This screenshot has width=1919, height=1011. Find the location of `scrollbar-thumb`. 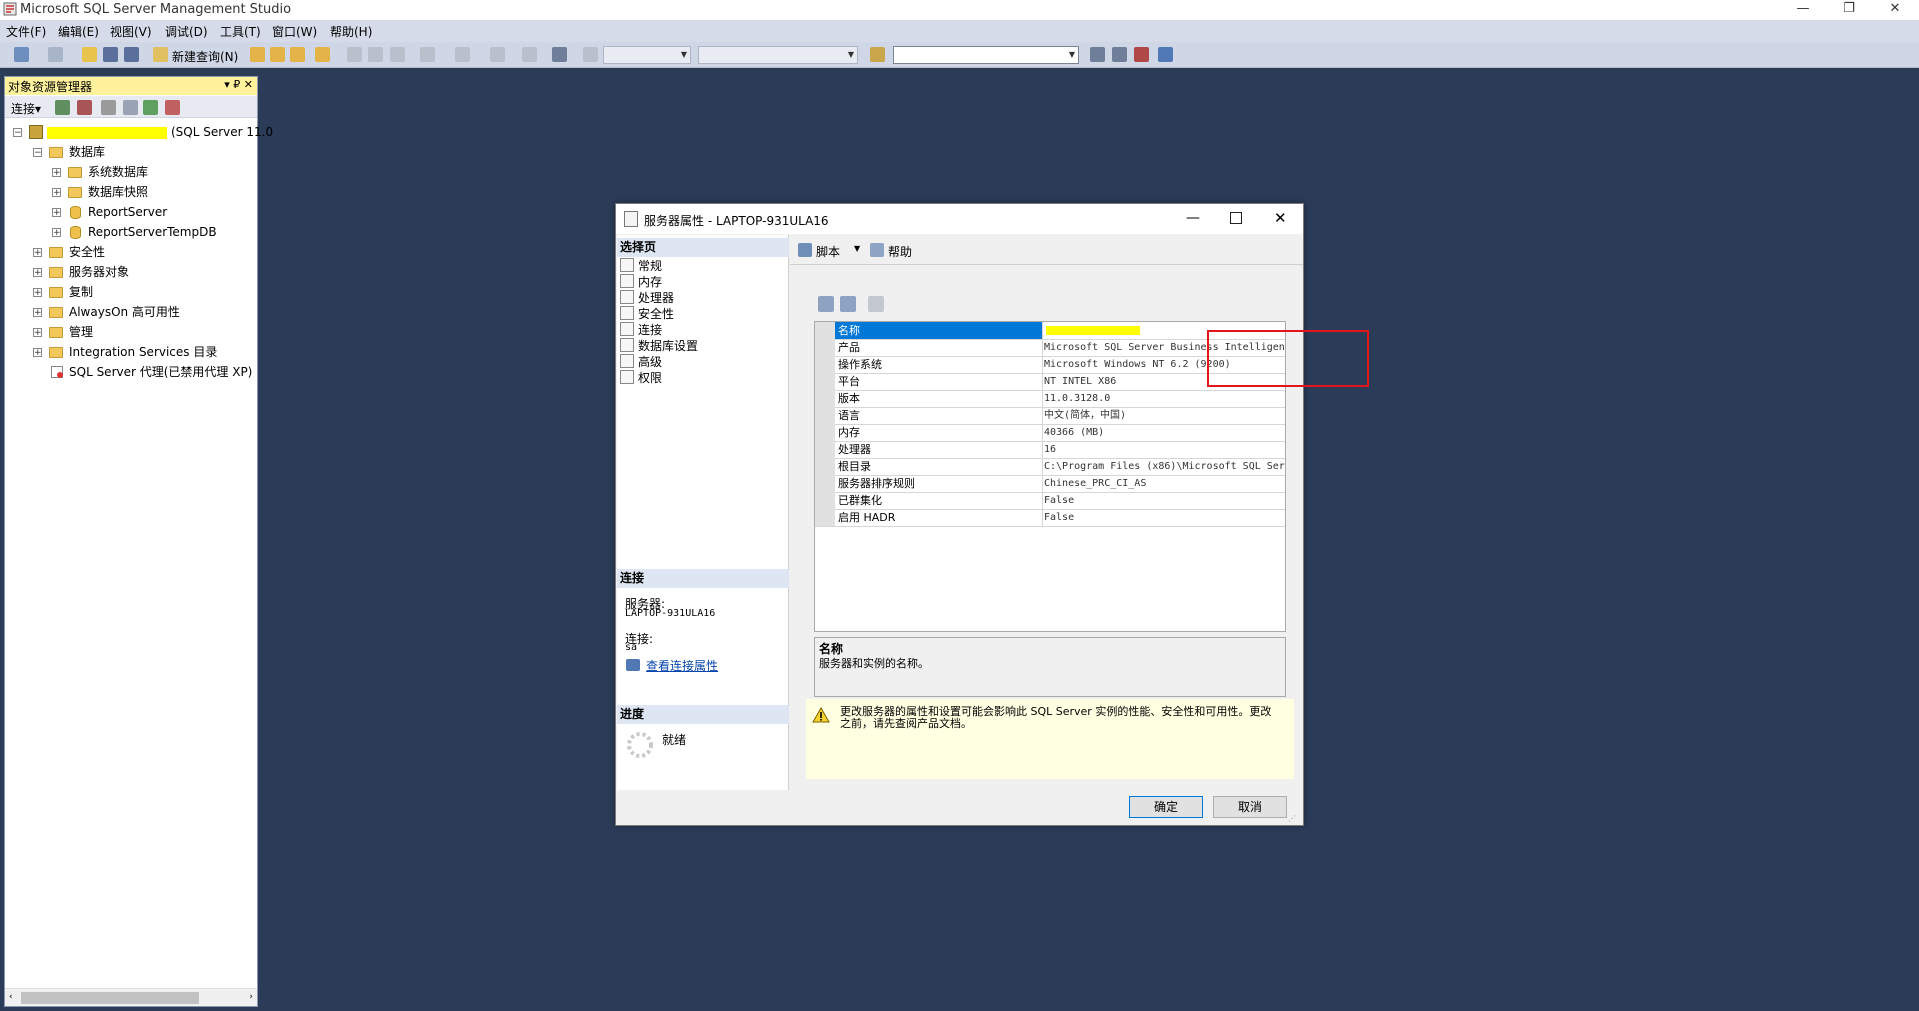

scrollbar-thumb is located at coordinates (110, 998).